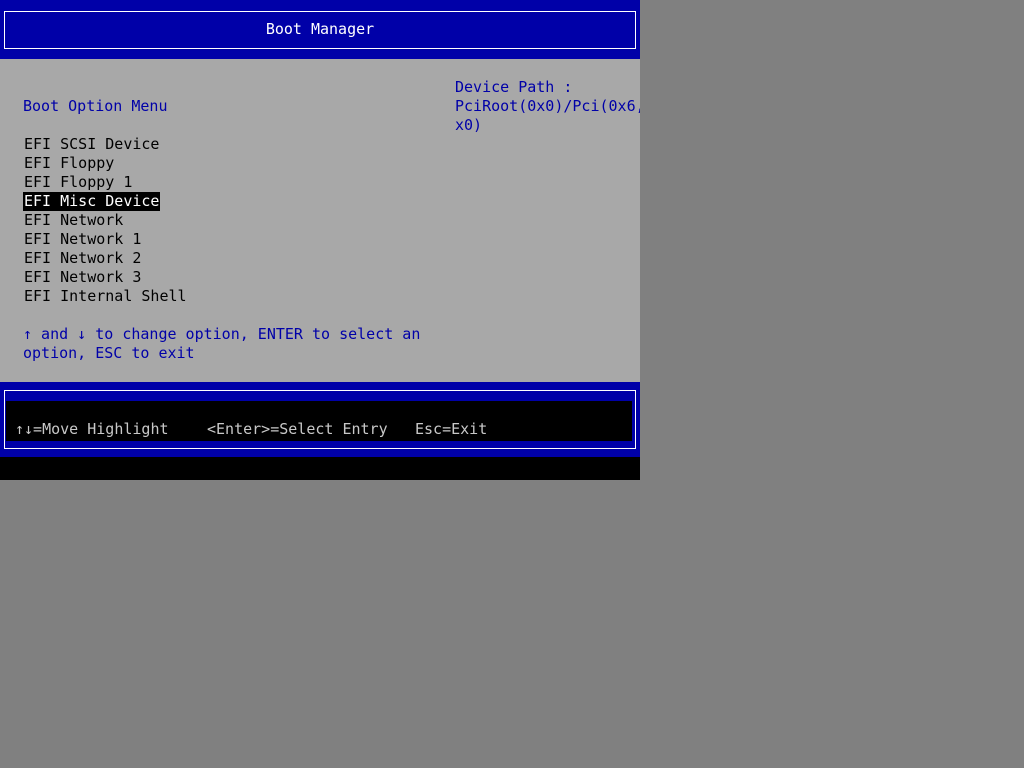 The height and width of the screenshot is (768, 1024). What do you see at coordinates (320, 468) in the screenshot?
I see `bottom-strip` at bounding box center [320, 468].